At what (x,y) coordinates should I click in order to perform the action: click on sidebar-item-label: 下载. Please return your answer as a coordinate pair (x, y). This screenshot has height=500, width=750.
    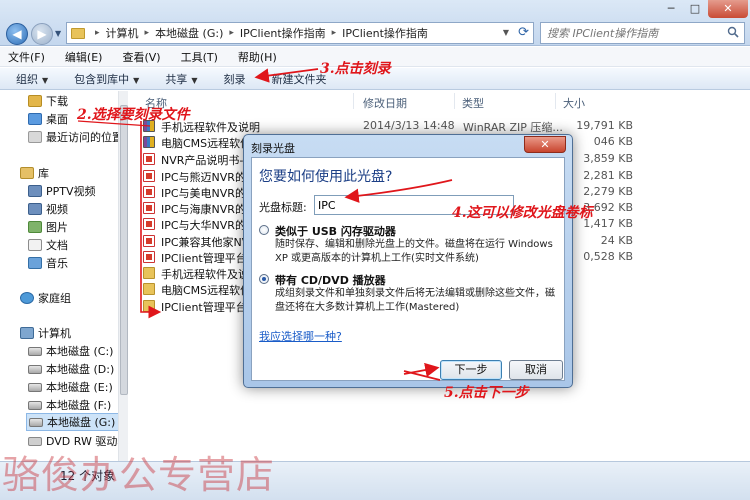
    Looking at the image, I should click on (57, 101).